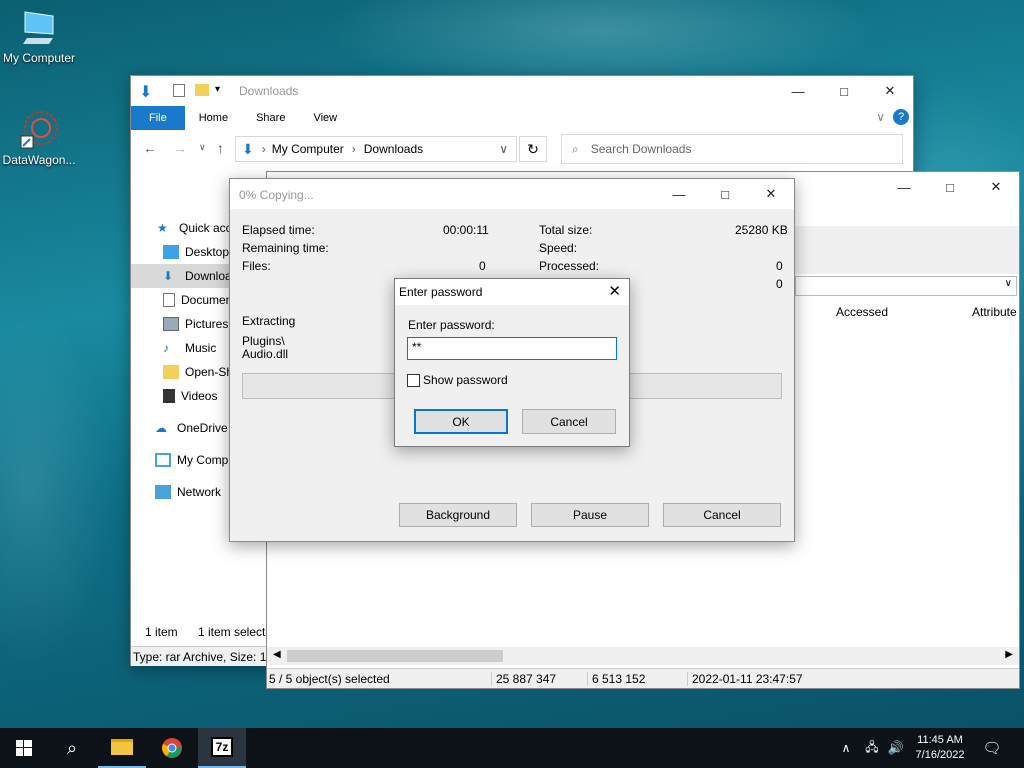 The width and height of the screenshot is (1024, 768). What do you see at coordinates (213, 118) in the screenshot?
I see `tab-home: Home` at bounding box center [213, 118].